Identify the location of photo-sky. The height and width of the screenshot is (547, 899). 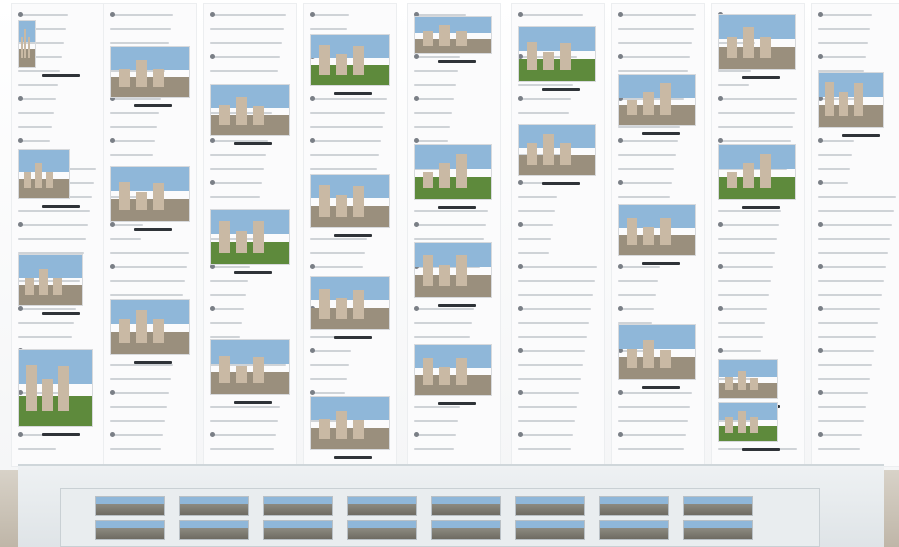
(44, 161).